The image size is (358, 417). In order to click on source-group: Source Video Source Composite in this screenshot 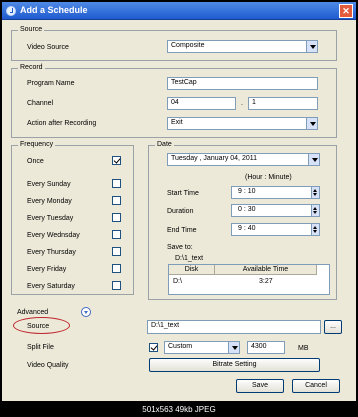, I will do `click(174, 43)`.